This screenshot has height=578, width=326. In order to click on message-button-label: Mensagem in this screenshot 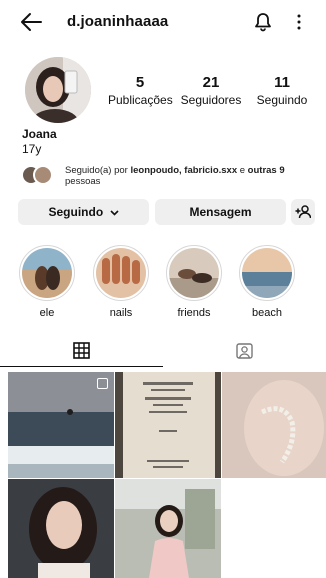, I will do `click(220, 212)`.